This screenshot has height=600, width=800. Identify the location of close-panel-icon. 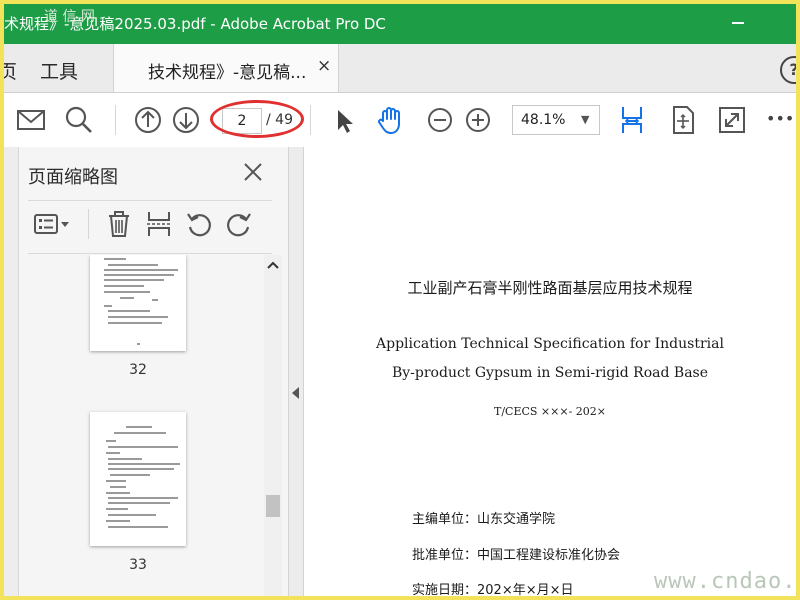
(253, 172).